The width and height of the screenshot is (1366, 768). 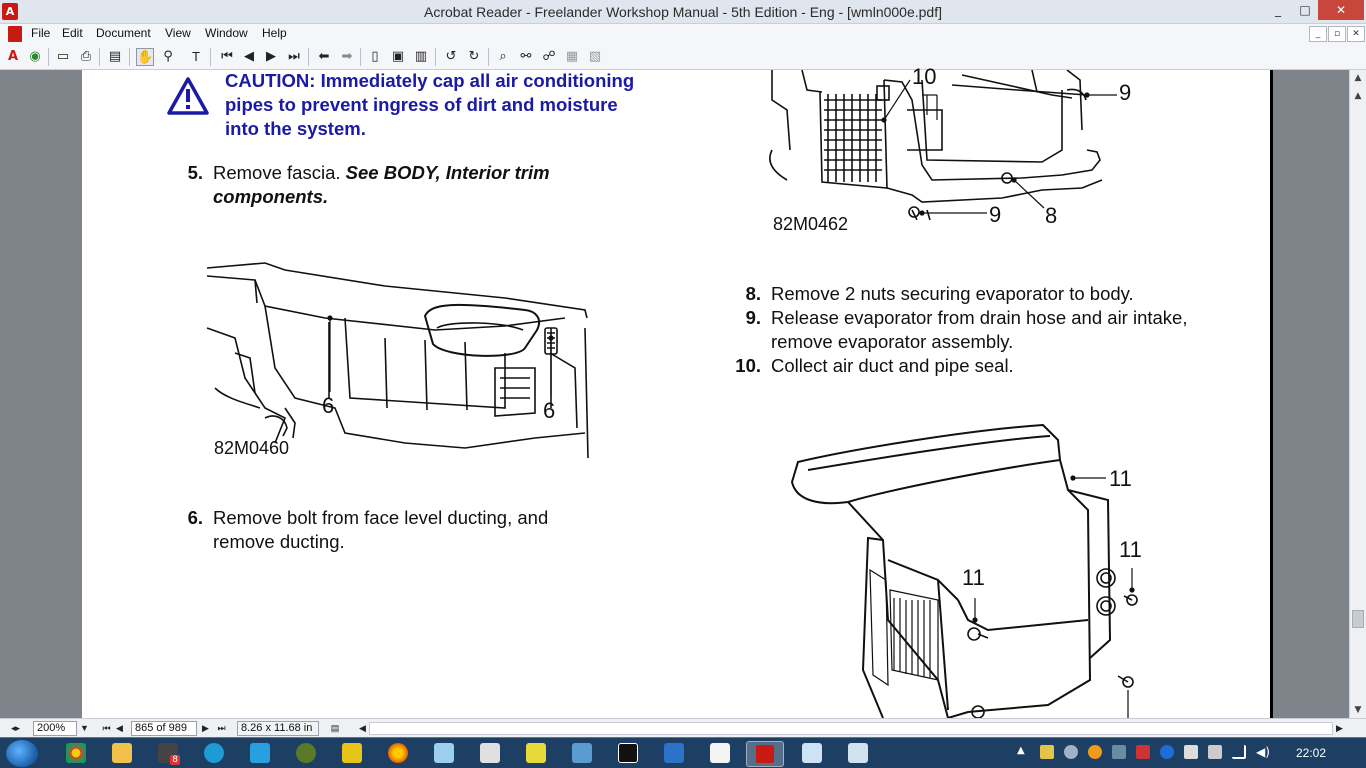 What do you see at coordinates (858, 753) in the screenshot?
I see `notepad-icon` at bounding box center [858, 753].